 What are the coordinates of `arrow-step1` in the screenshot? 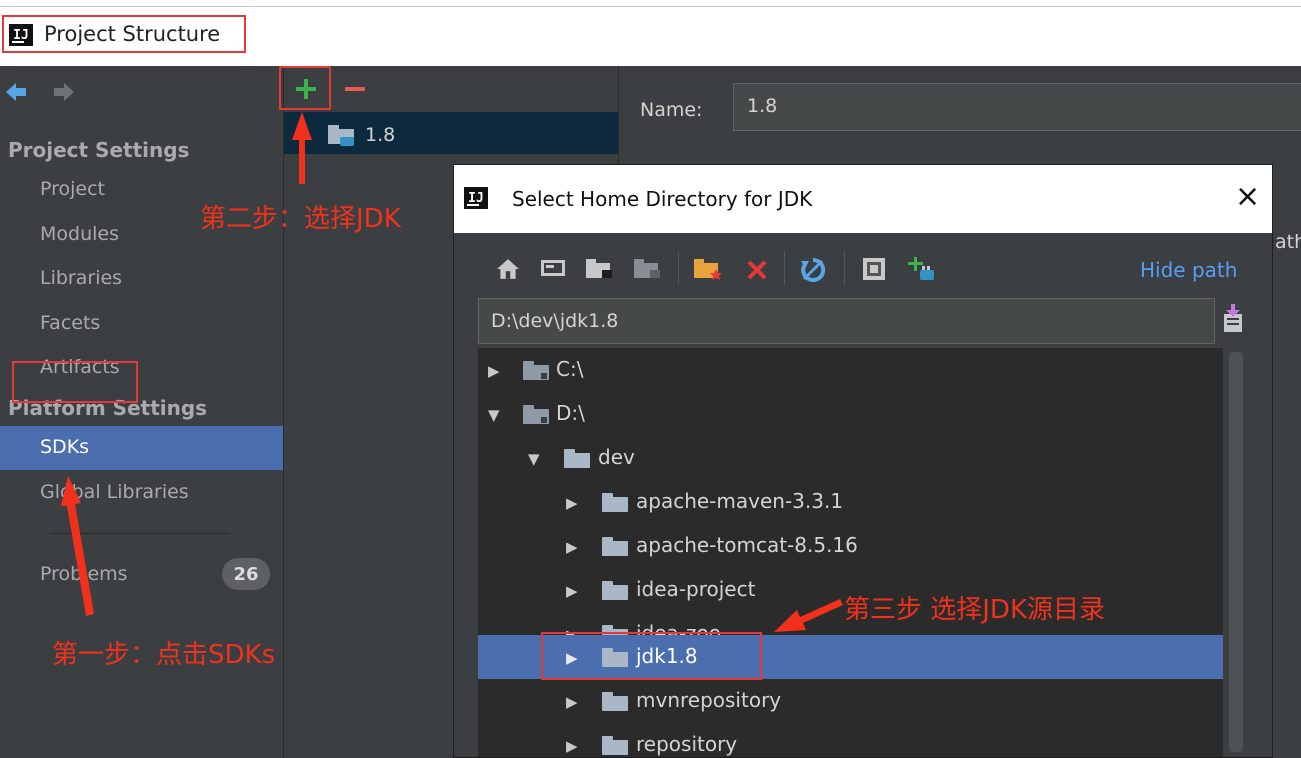 It's located at (77, 546).